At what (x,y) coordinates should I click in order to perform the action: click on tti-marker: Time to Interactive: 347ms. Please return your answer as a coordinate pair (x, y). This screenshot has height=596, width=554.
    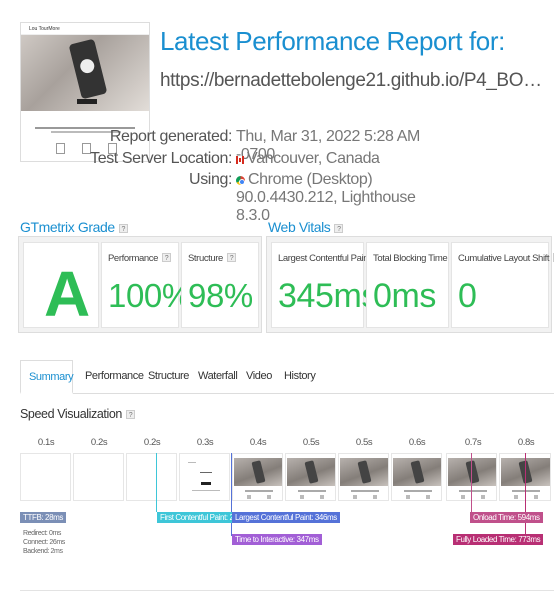
    Looking at the image, I should click on (277, 539).